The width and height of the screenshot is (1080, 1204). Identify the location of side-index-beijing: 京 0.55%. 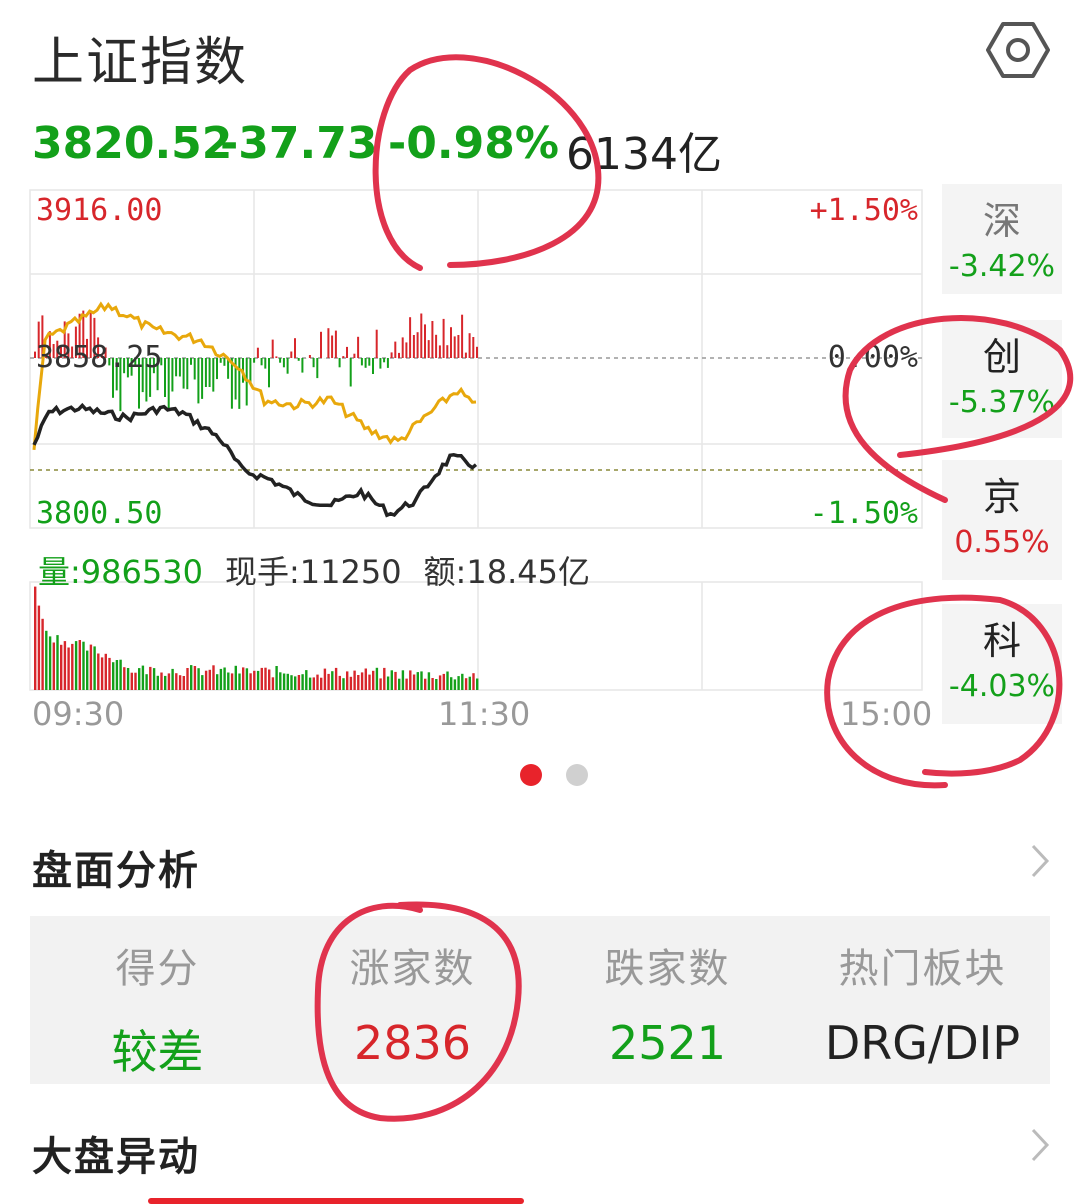
(1002, 520).